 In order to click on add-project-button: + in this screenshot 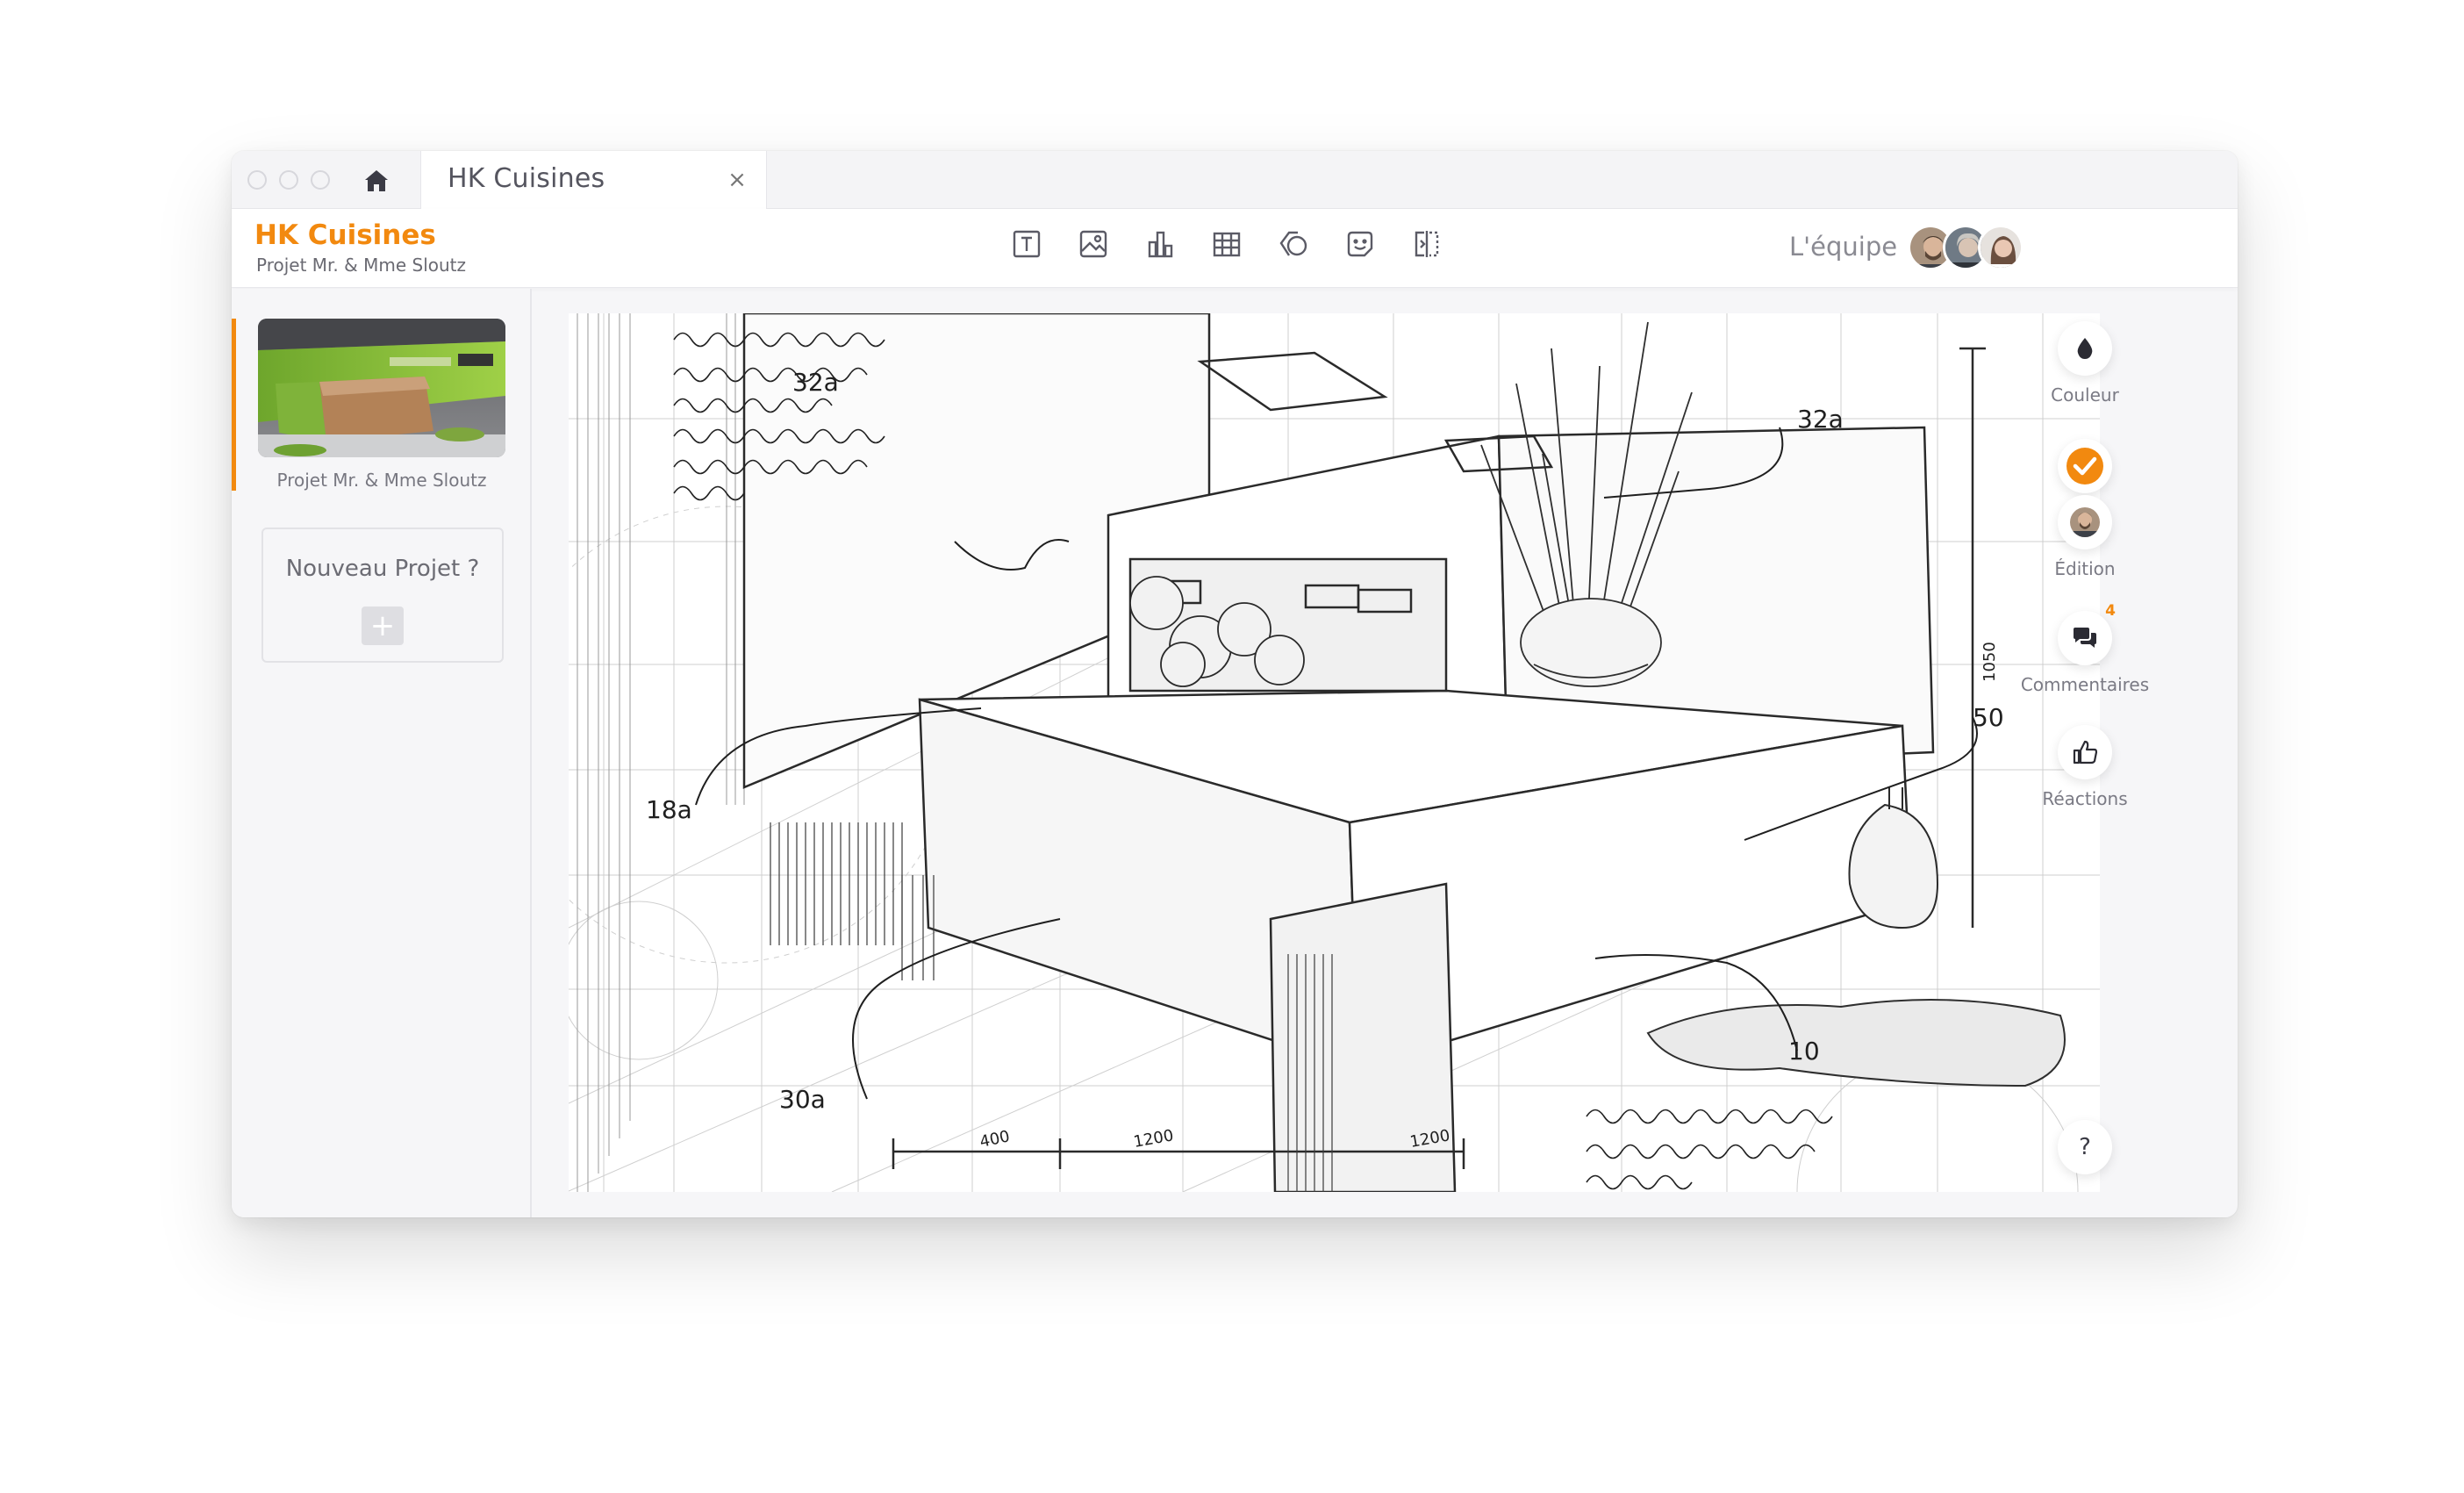, I will do `click(383, 626)`.